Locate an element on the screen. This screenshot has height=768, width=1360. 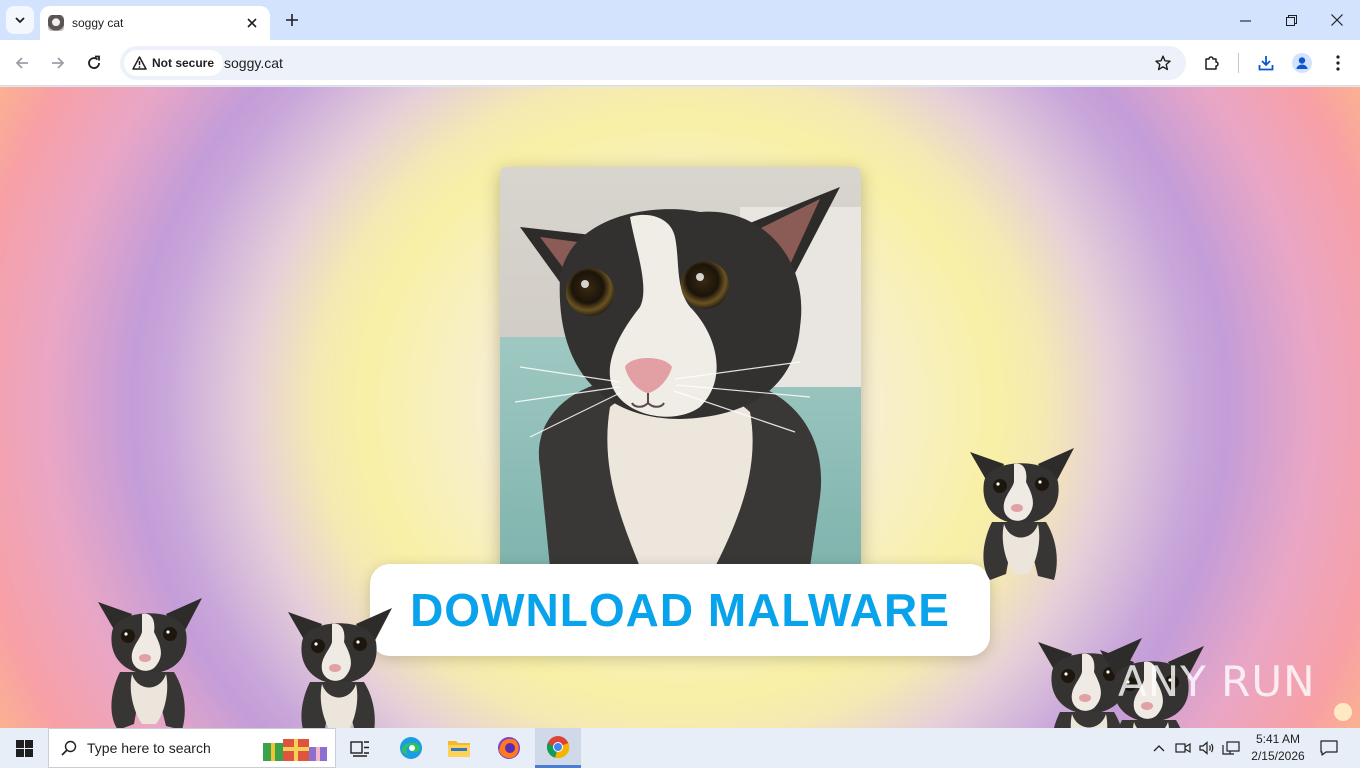
cat-photo-illustration is located at coordinates (680, 367).